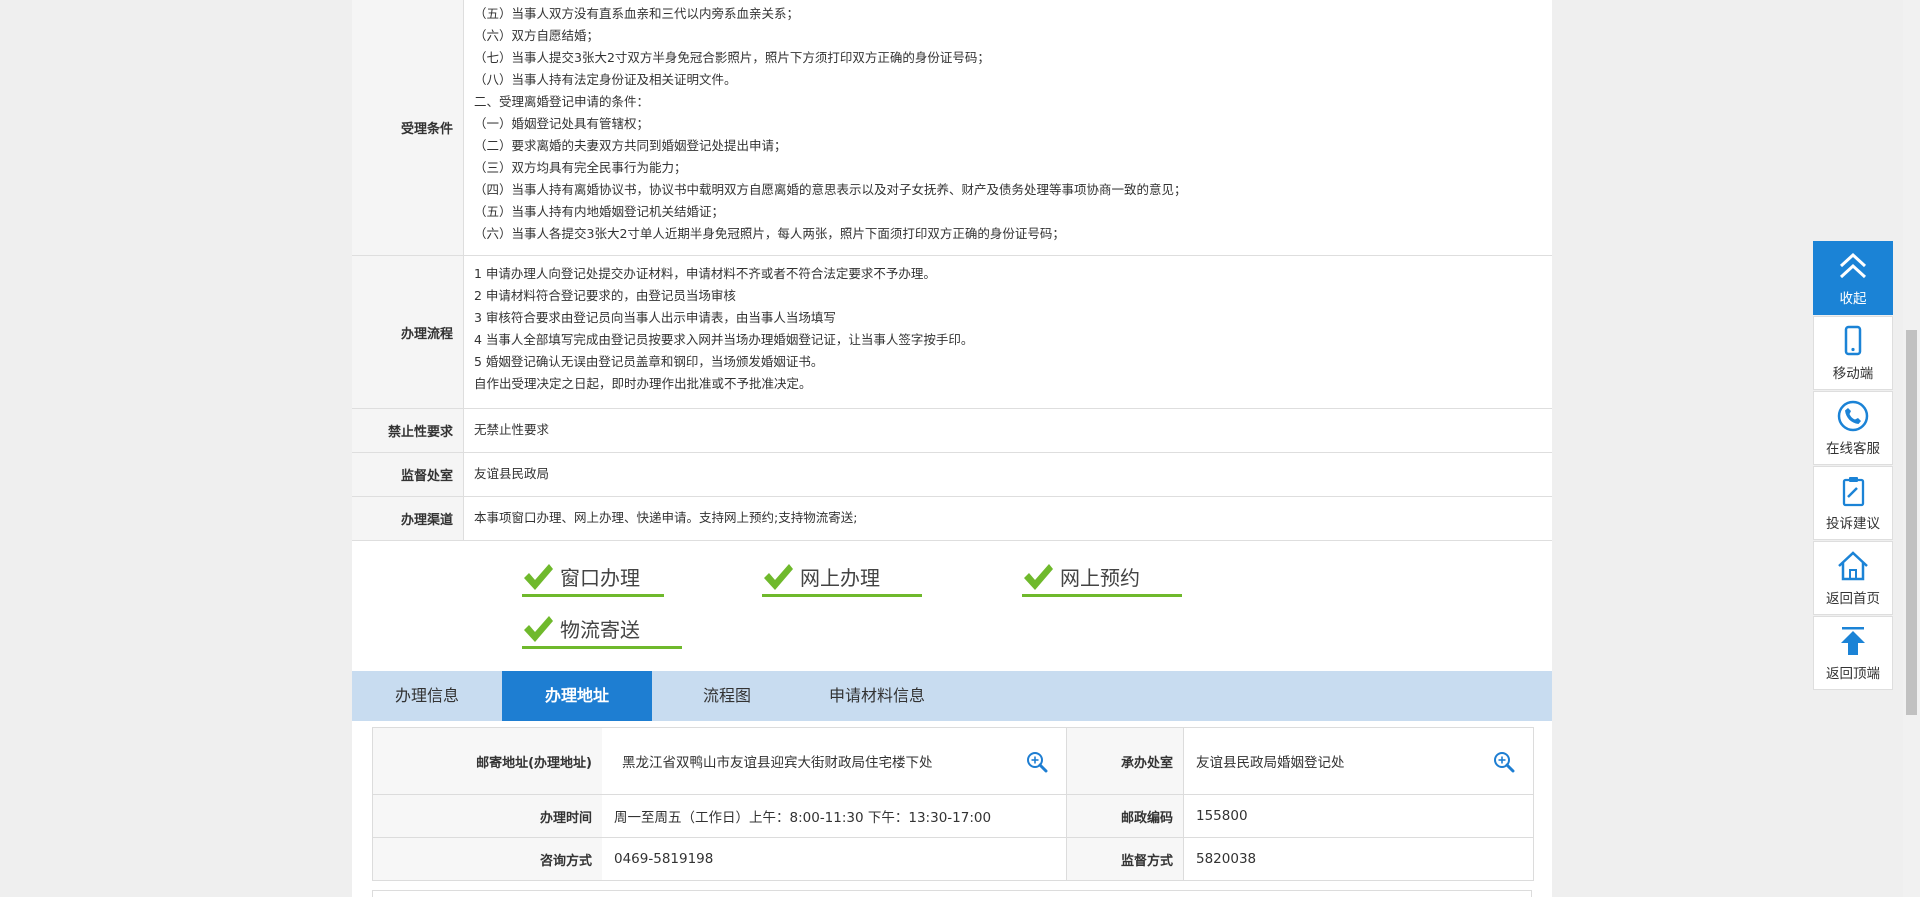 The width and height of the screenshot is (1920, 897). I want to click on mail-address-text: 黑龙江省双鸭山市友谊县迎宾大街财政局住宅楼下处, so click(777, 763).